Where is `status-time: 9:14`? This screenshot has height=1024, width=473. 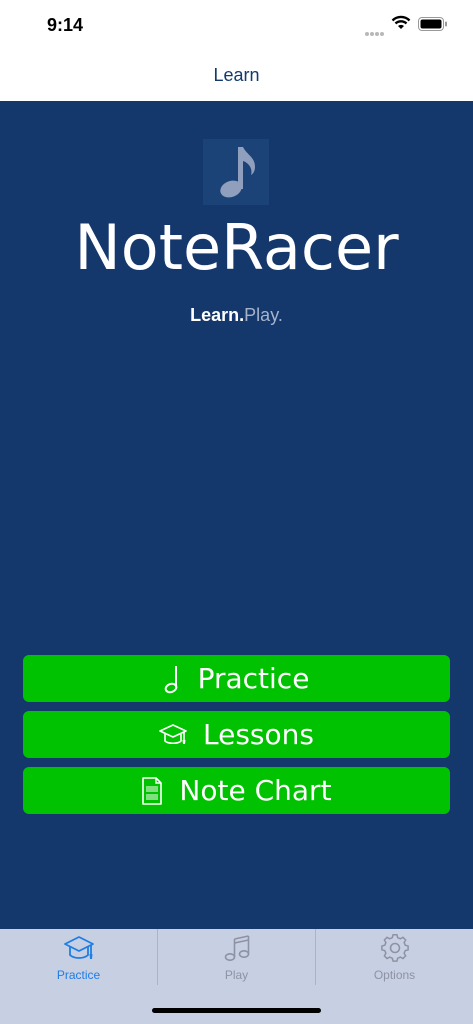
status-time: 9:14 is located at coordinates (65, 25).